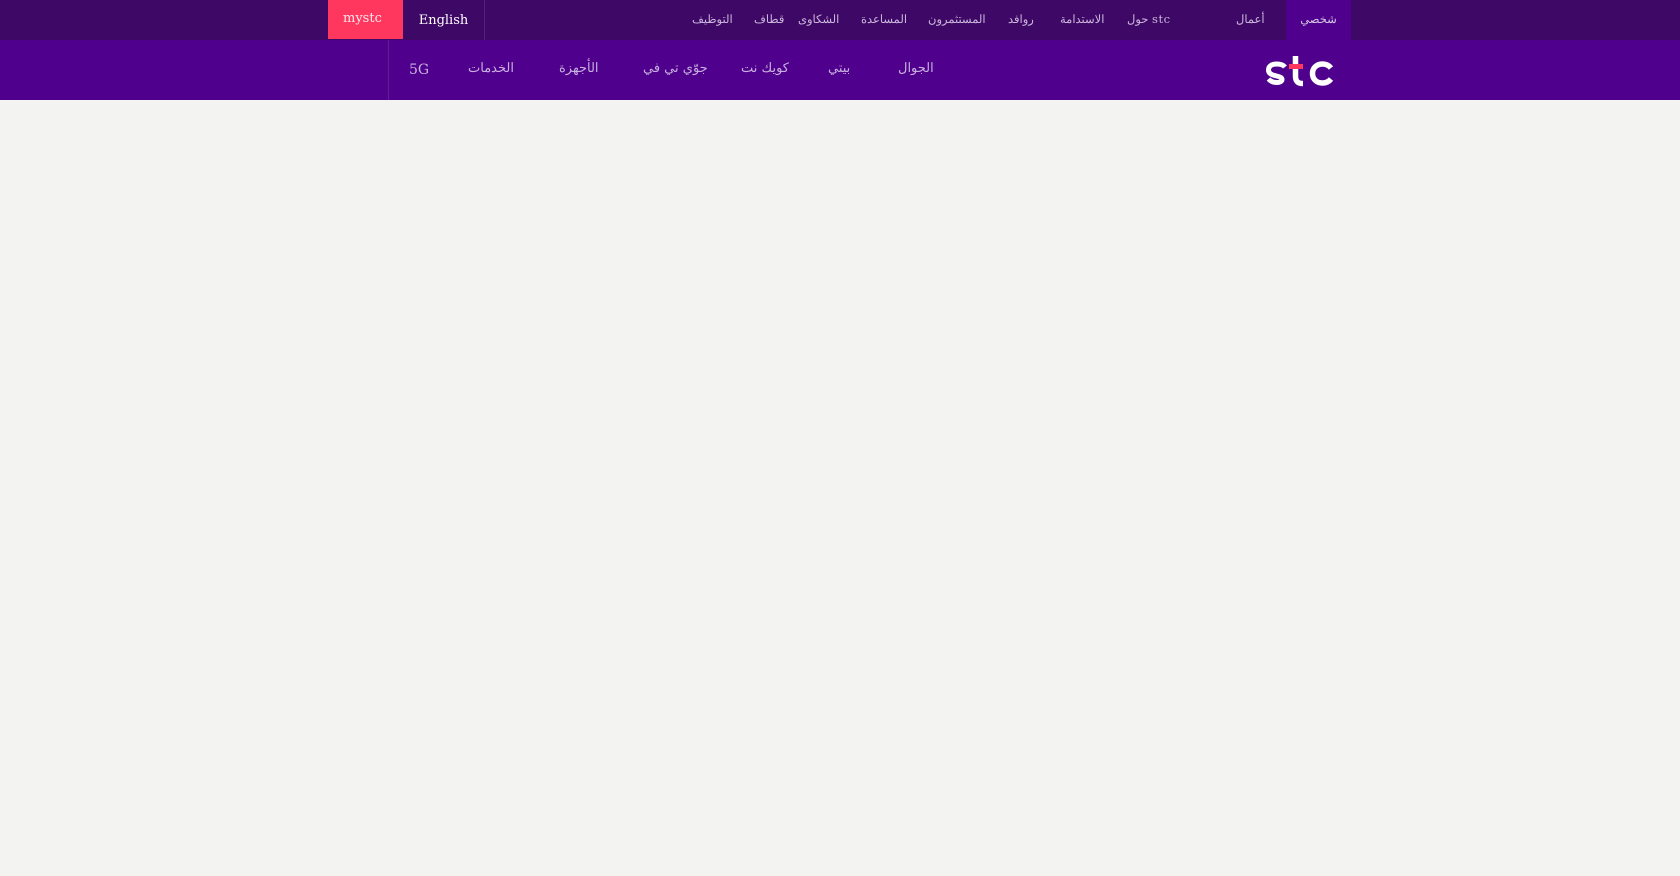  Describe the element at coordinates (1250, 20) in the screenshot. I see `tab-business: أعمال` at that location.